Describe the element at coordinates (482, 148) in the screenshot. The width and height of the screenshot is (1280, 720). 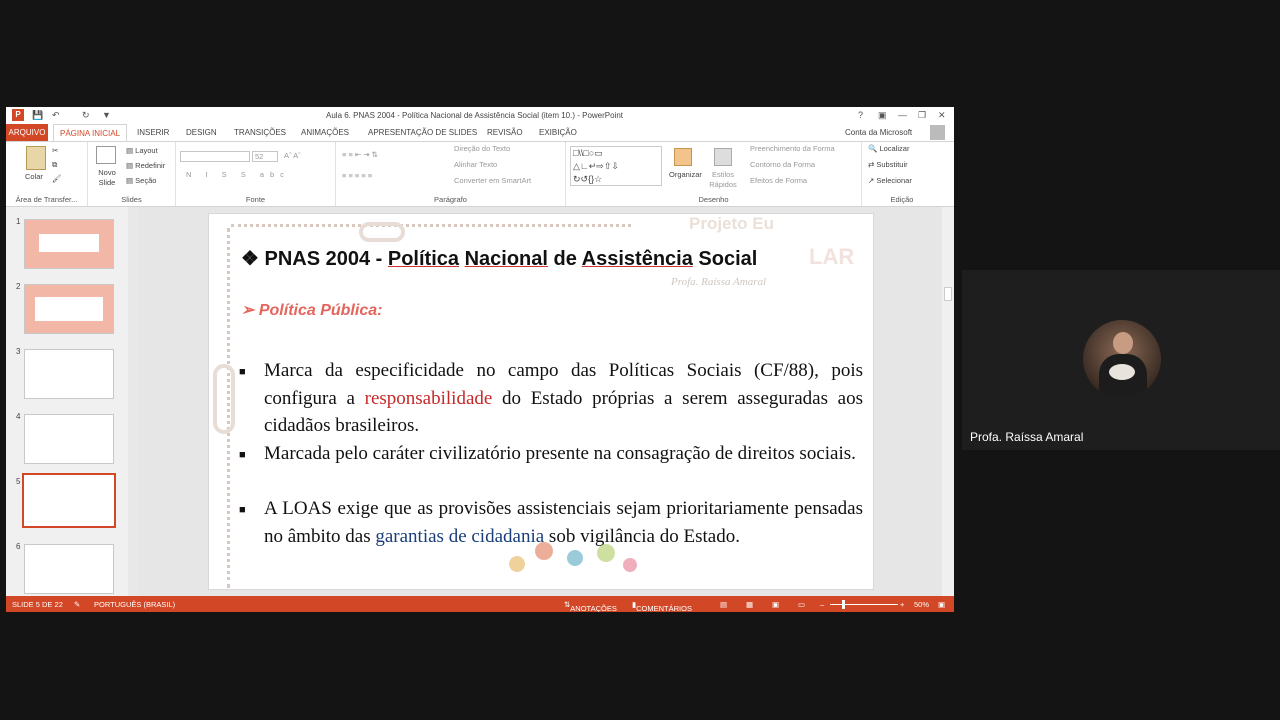
I see `text-direction-button: Direção do Texto` at that location.